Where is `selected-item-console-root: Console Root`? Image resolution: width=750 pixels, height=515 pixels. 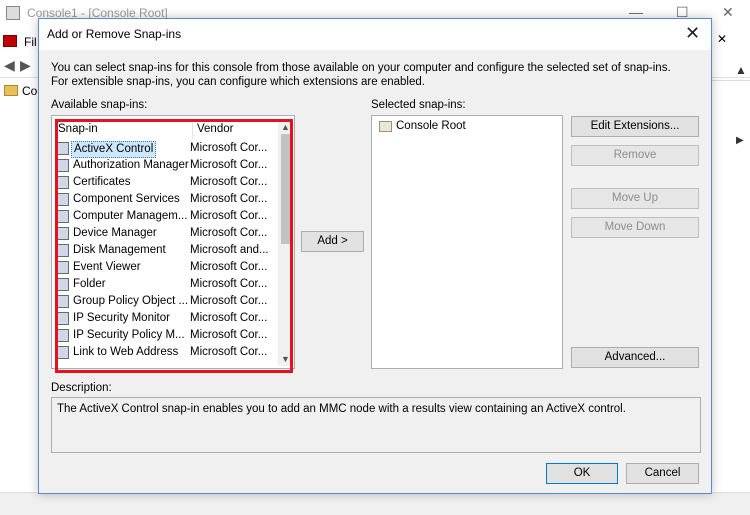
selected-item-console-root: Console Root is located at coordinates (431, 126).